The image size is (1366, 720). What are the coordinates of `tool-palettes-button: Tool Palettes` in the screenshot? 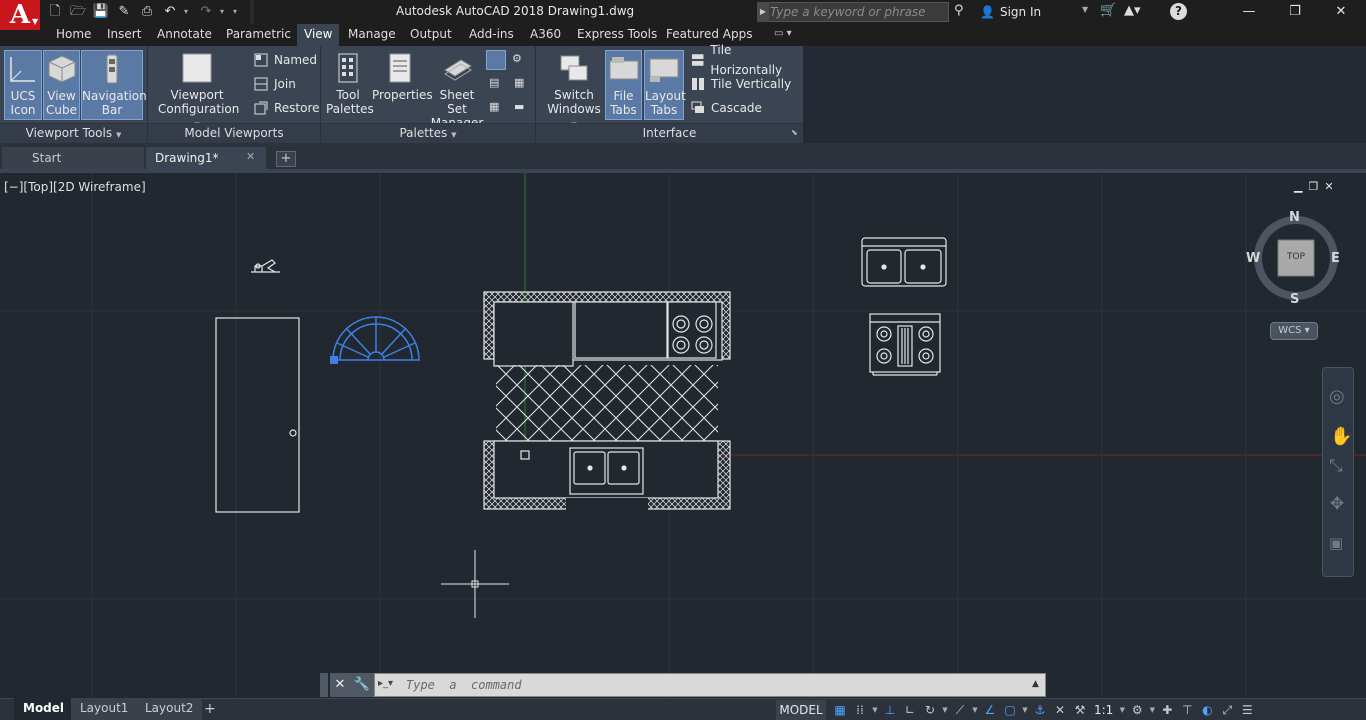 It's located at (350, 85).